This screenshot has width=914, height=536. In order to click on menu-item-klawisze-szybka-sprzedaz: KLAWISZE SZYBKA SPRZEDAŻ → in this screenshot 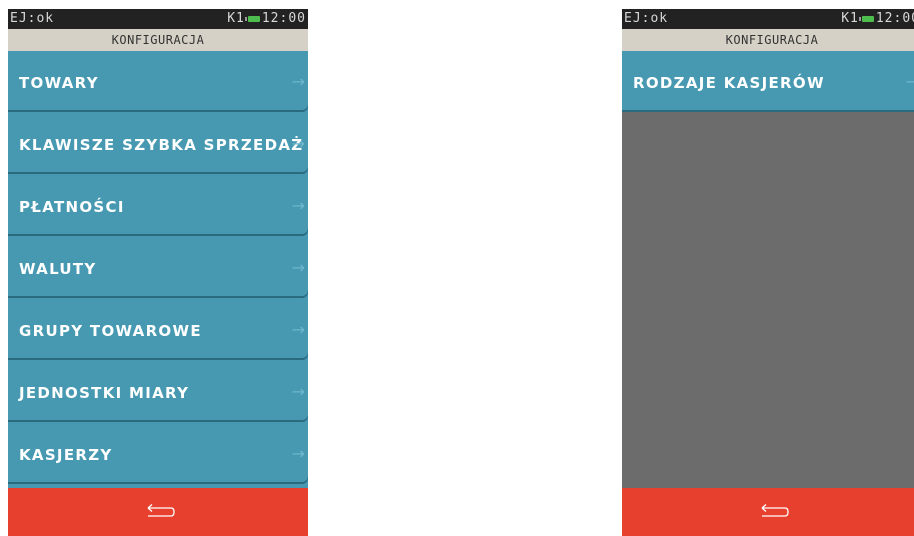, I will do `click(158, 142)`.